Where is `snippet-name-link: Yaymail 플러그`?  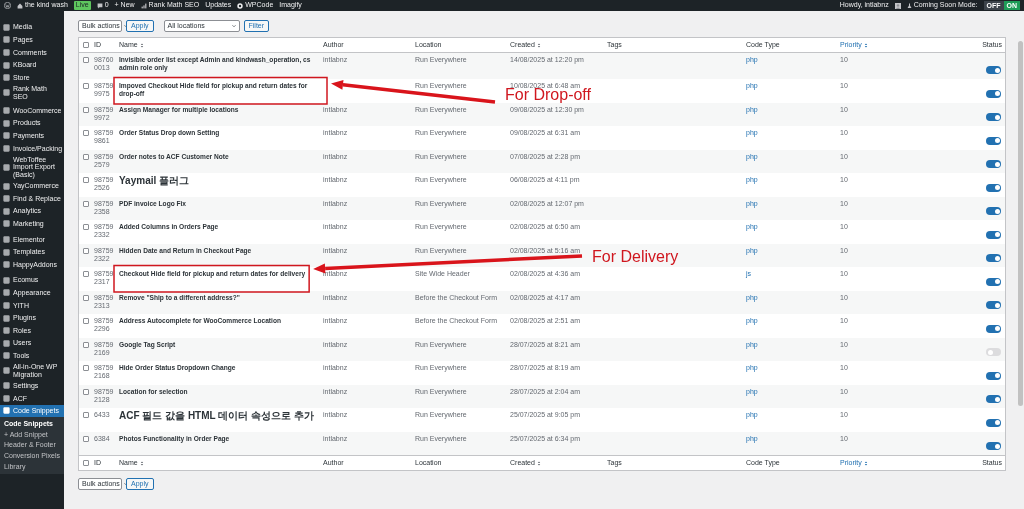
snippet-name-link: Yaymail 플러그 is located at coordinates (154, 181).